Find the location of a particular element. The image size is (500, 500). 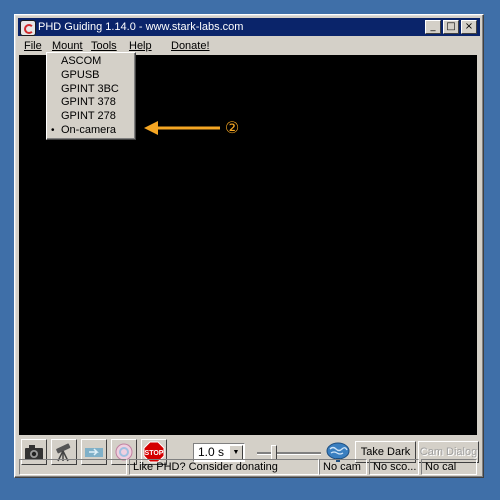

menu-item-on-camera: • On-camera is located at coordinates (91, 130).